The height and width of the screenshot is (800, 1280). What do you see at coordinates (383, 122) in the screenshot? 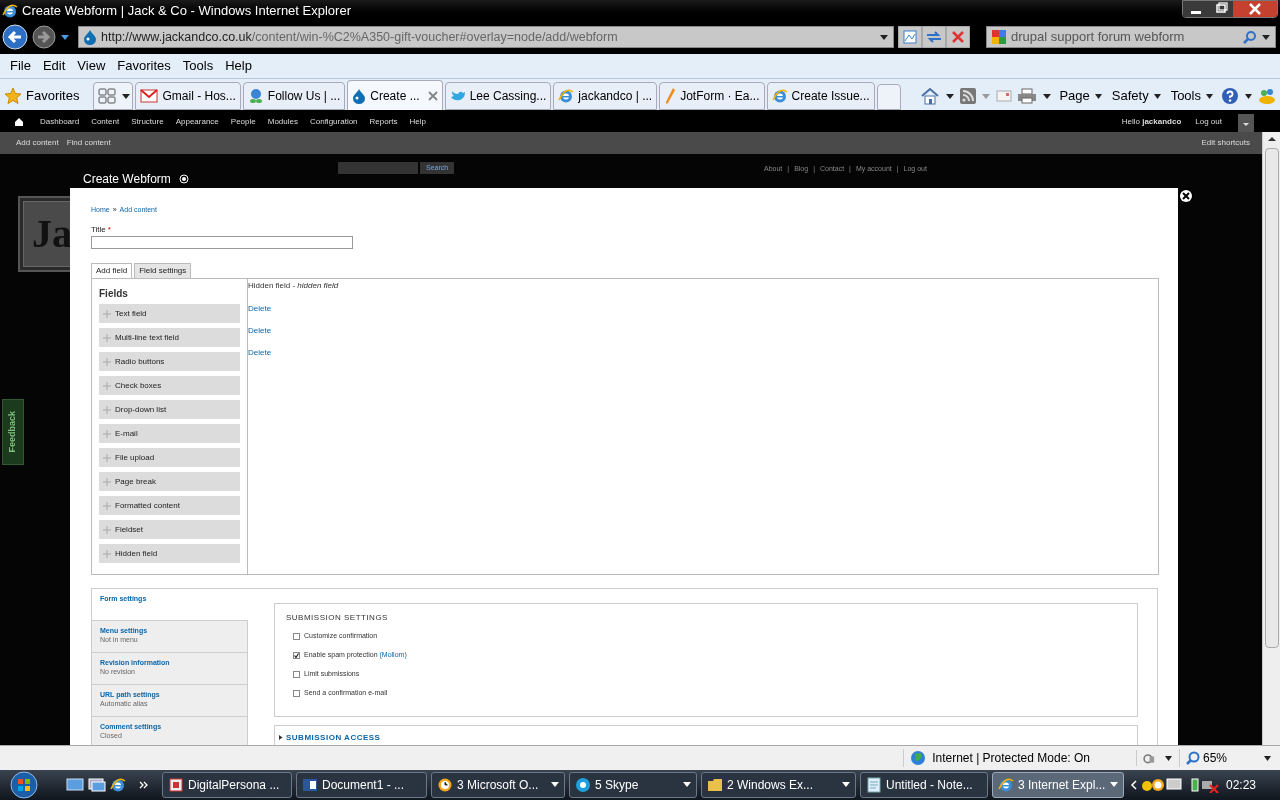
I see `toolbar-link: Reports` at bounding box center [383, 122].